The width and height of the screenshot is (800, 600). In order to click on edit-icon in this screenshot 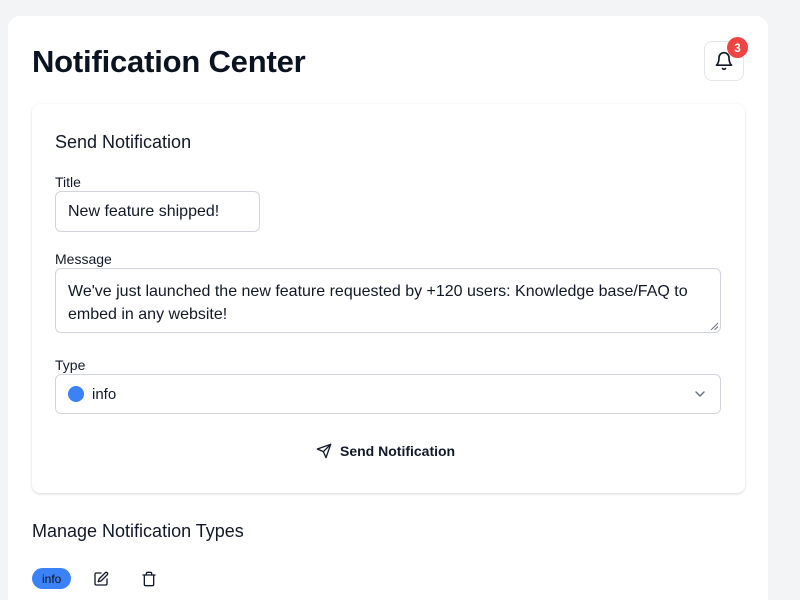, I will do `click(101, 578)`.